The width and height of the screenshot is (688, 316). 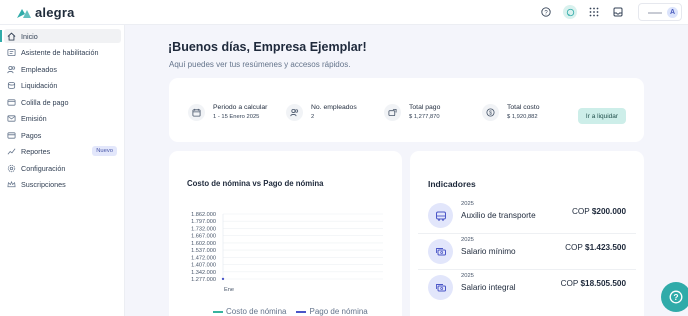 What do you see at coordinates (218, 311) in the screenshot?
I see `legend-swatch-costo` at bounding box center [218, 311].